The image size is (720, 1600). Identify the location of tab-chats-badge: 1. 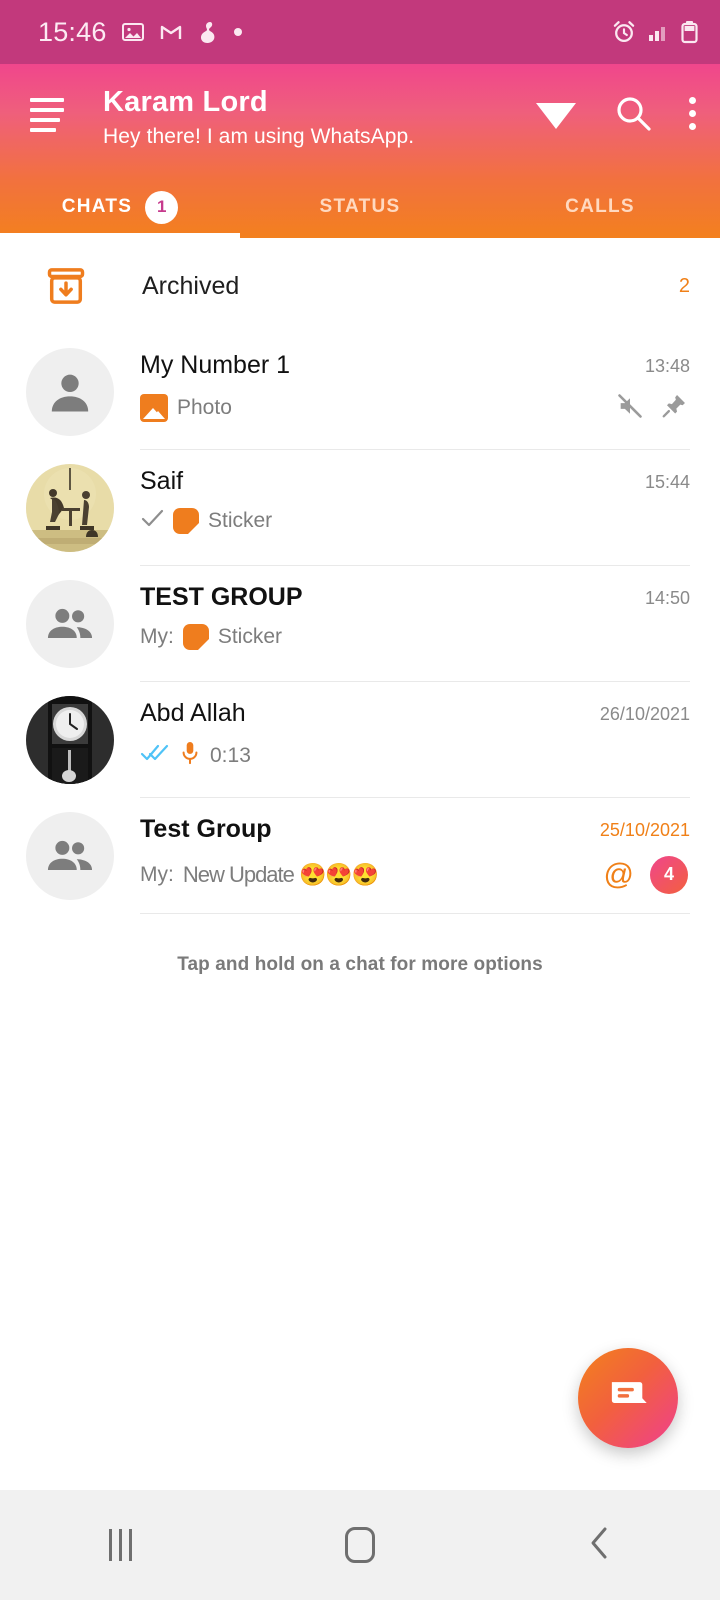
(162, 207).